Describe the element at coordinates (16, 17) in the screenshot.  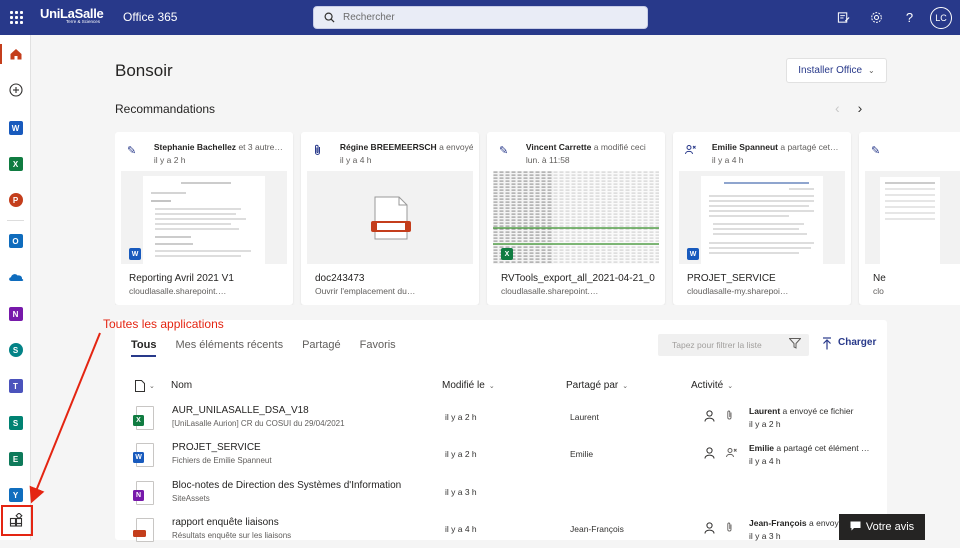
I see `app-launcher-icon` at that location.